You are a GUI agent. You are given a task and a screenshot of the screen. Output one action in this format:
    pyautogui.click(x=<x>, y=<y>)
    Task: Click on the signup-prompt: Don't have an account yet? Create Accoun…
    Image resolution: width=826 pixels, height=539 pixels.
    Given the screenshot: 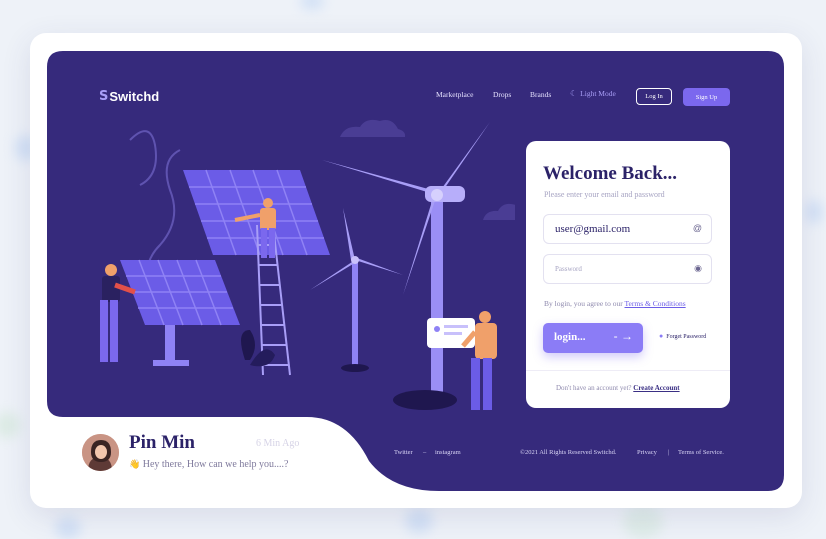 What is the action you would take?
    pyautogui.click(x=618, y=388)
    